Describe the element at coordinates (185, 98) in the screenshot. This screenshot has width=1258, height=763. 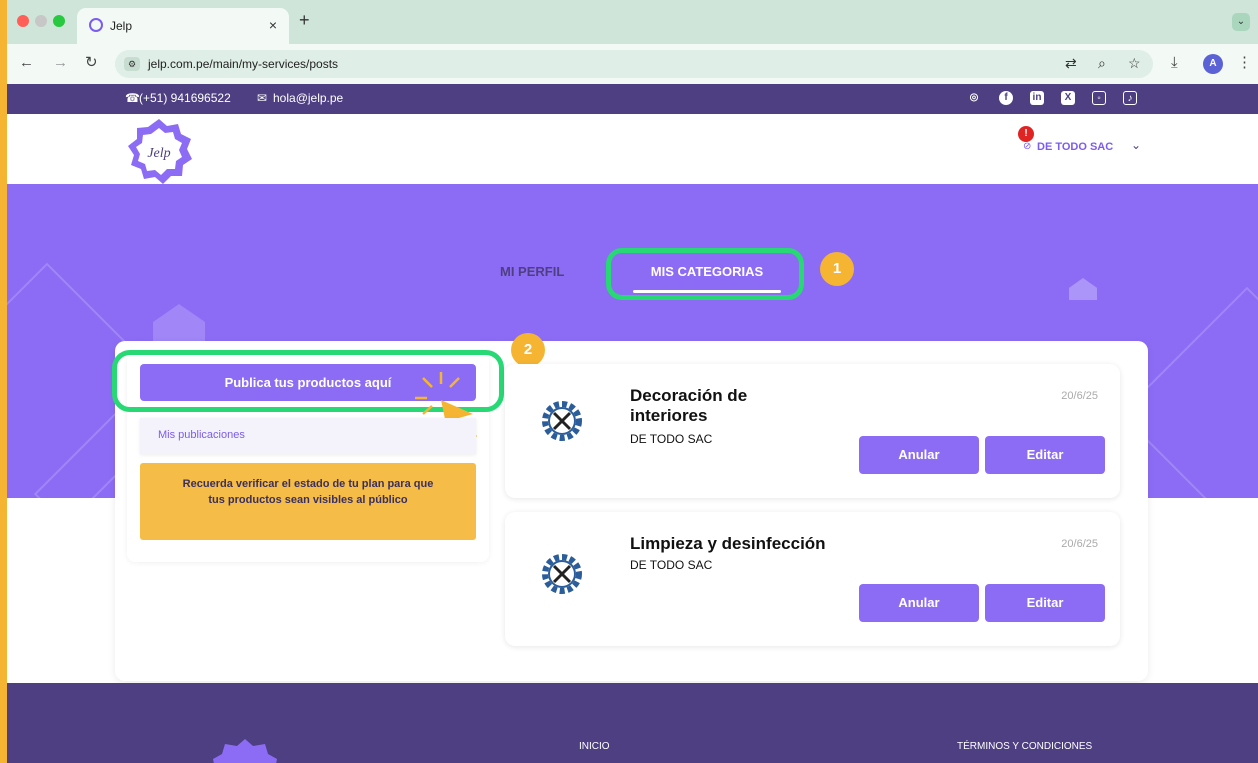
I see `phone-number: (+51) 941696522` at that location.